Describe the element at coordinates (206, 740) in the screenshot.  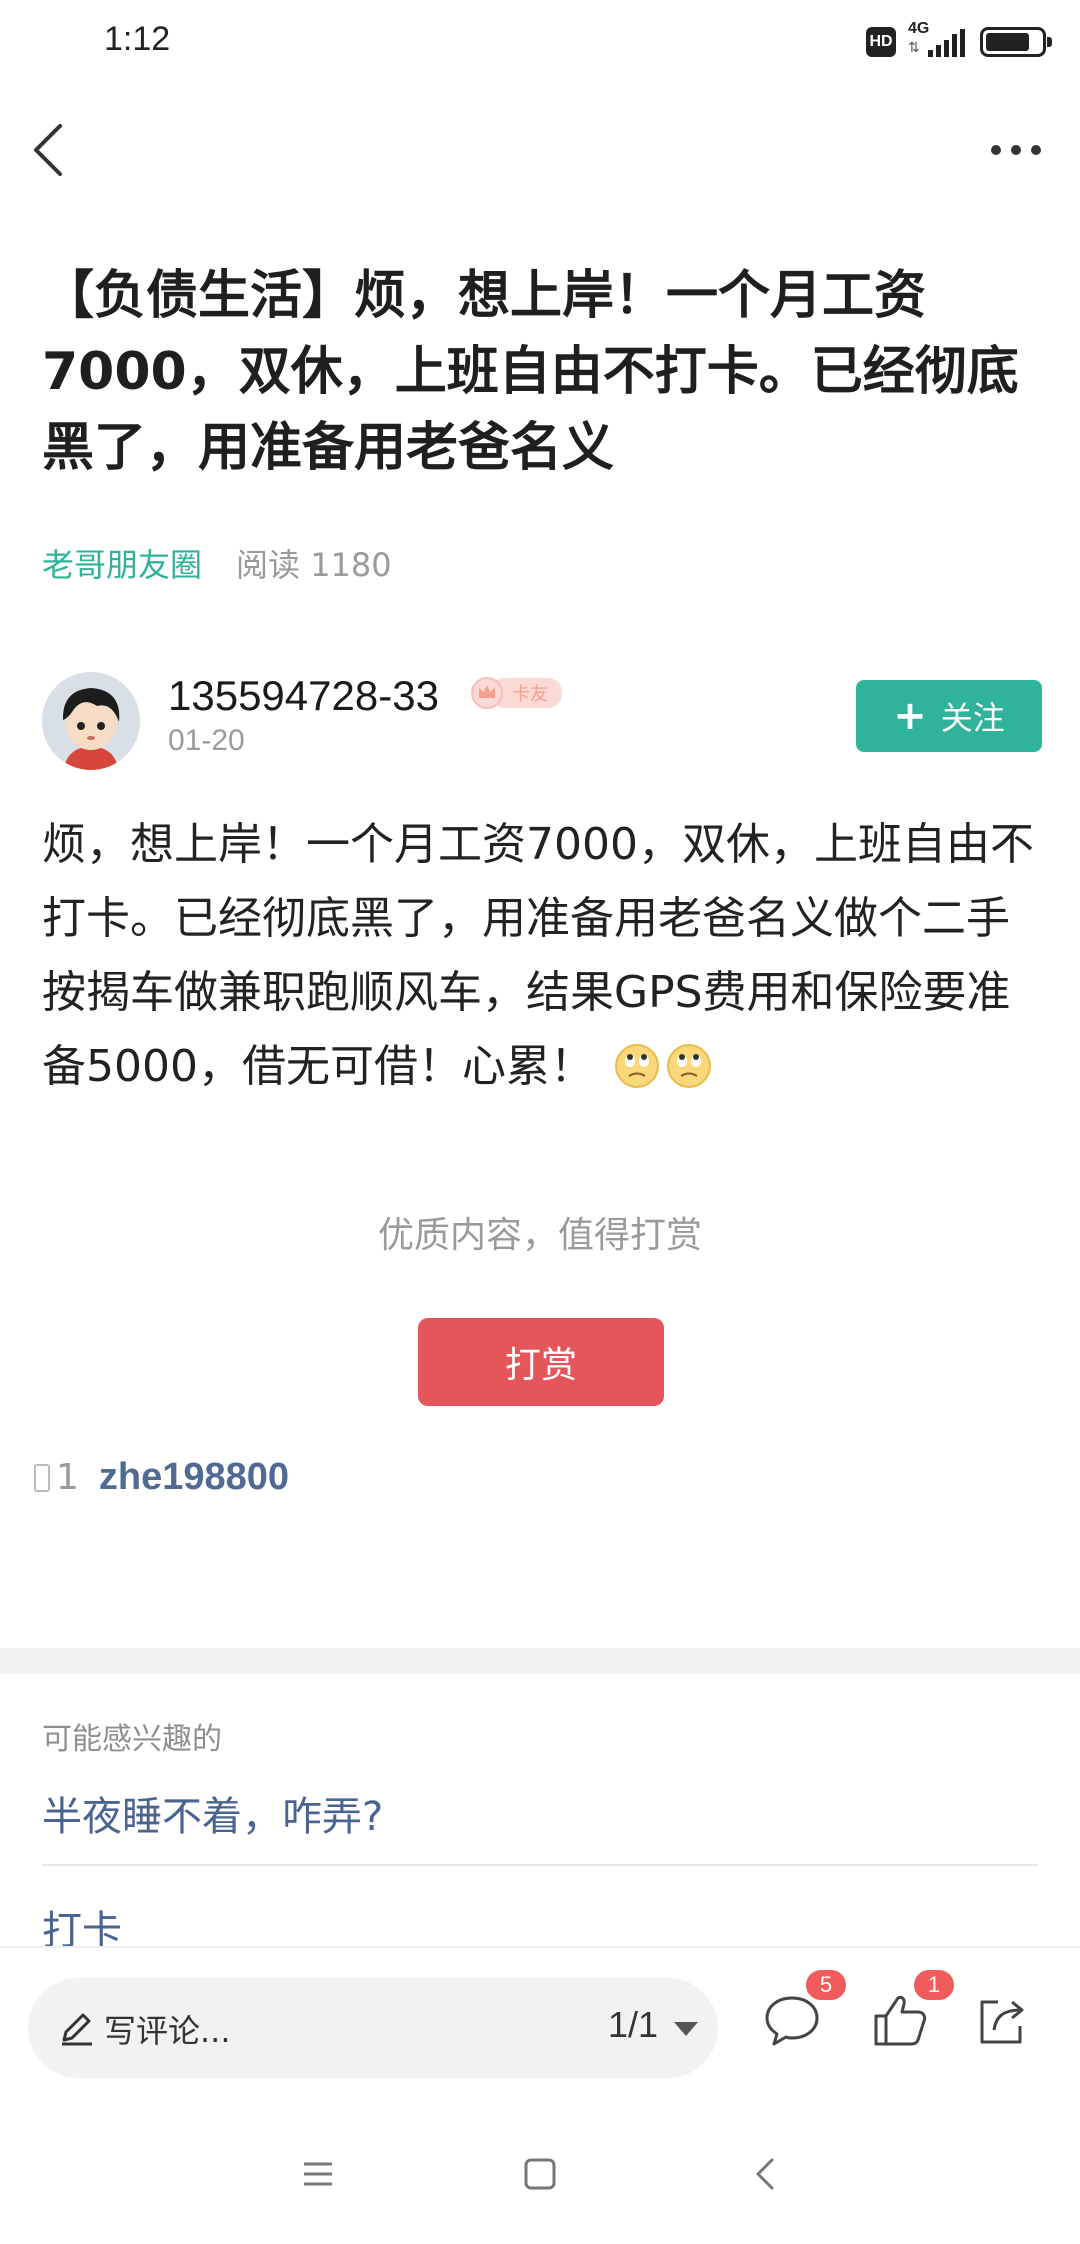
I see `post-date: 01-20` at that location.